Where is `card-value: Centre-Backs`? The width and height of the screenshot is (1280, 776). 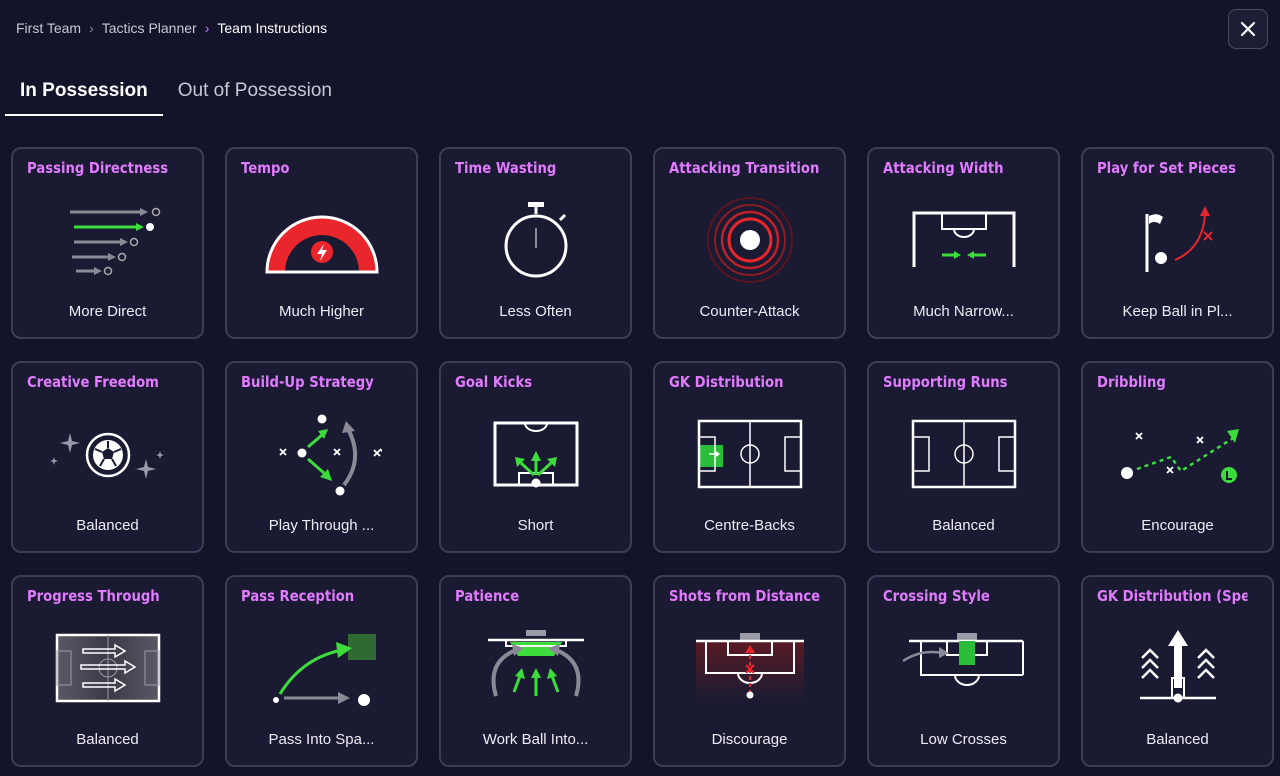
card-value: Centre-Backs is located at coordinates (749, 525).